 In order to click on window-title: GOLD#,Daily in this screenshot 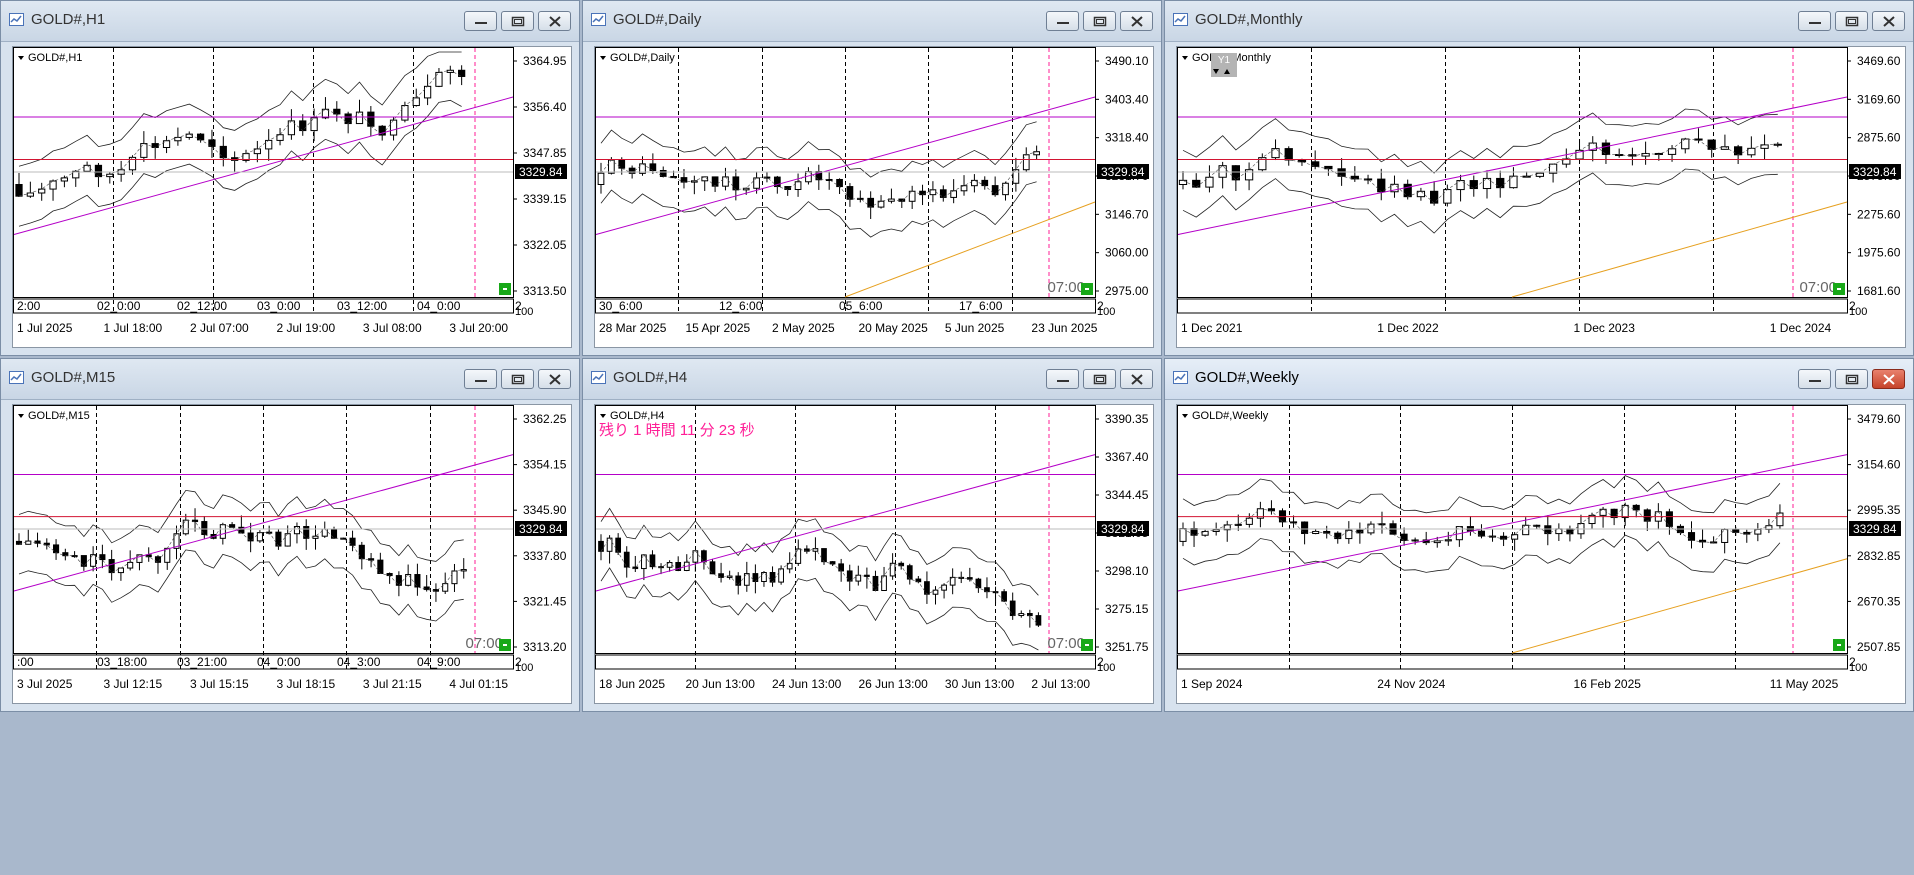, I will do `click(657, 19)`.